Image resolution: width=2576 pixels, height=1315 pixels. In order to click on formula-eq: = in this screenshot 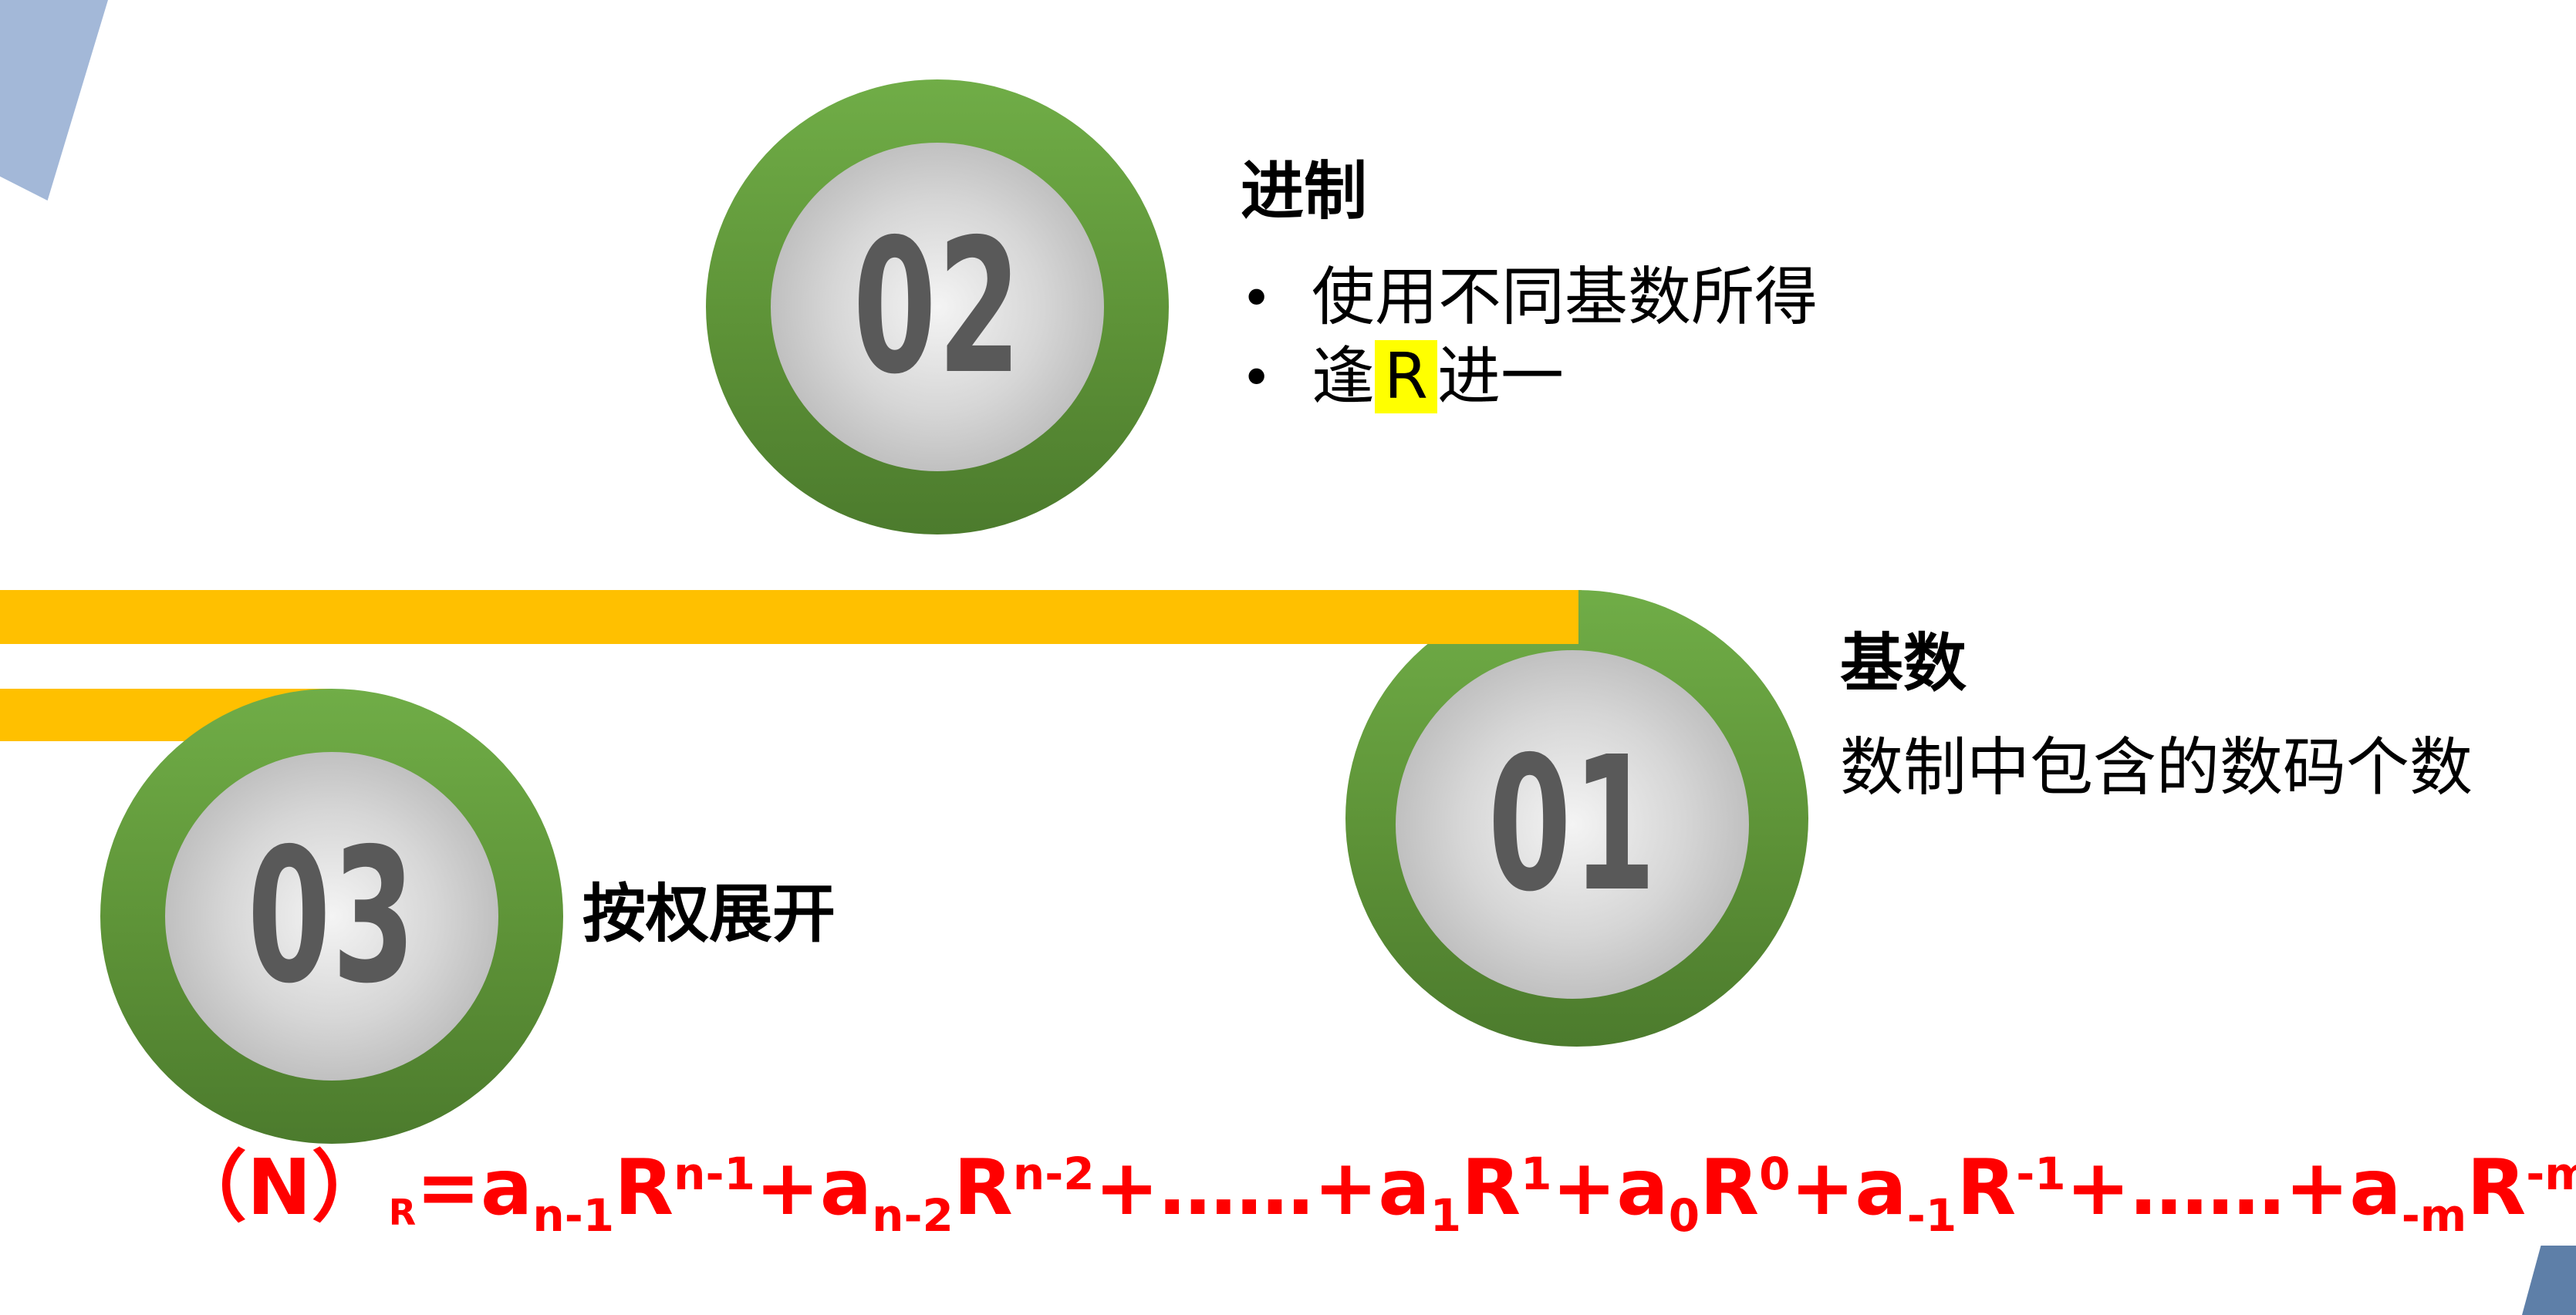, I will do `click(448, 1187)`.